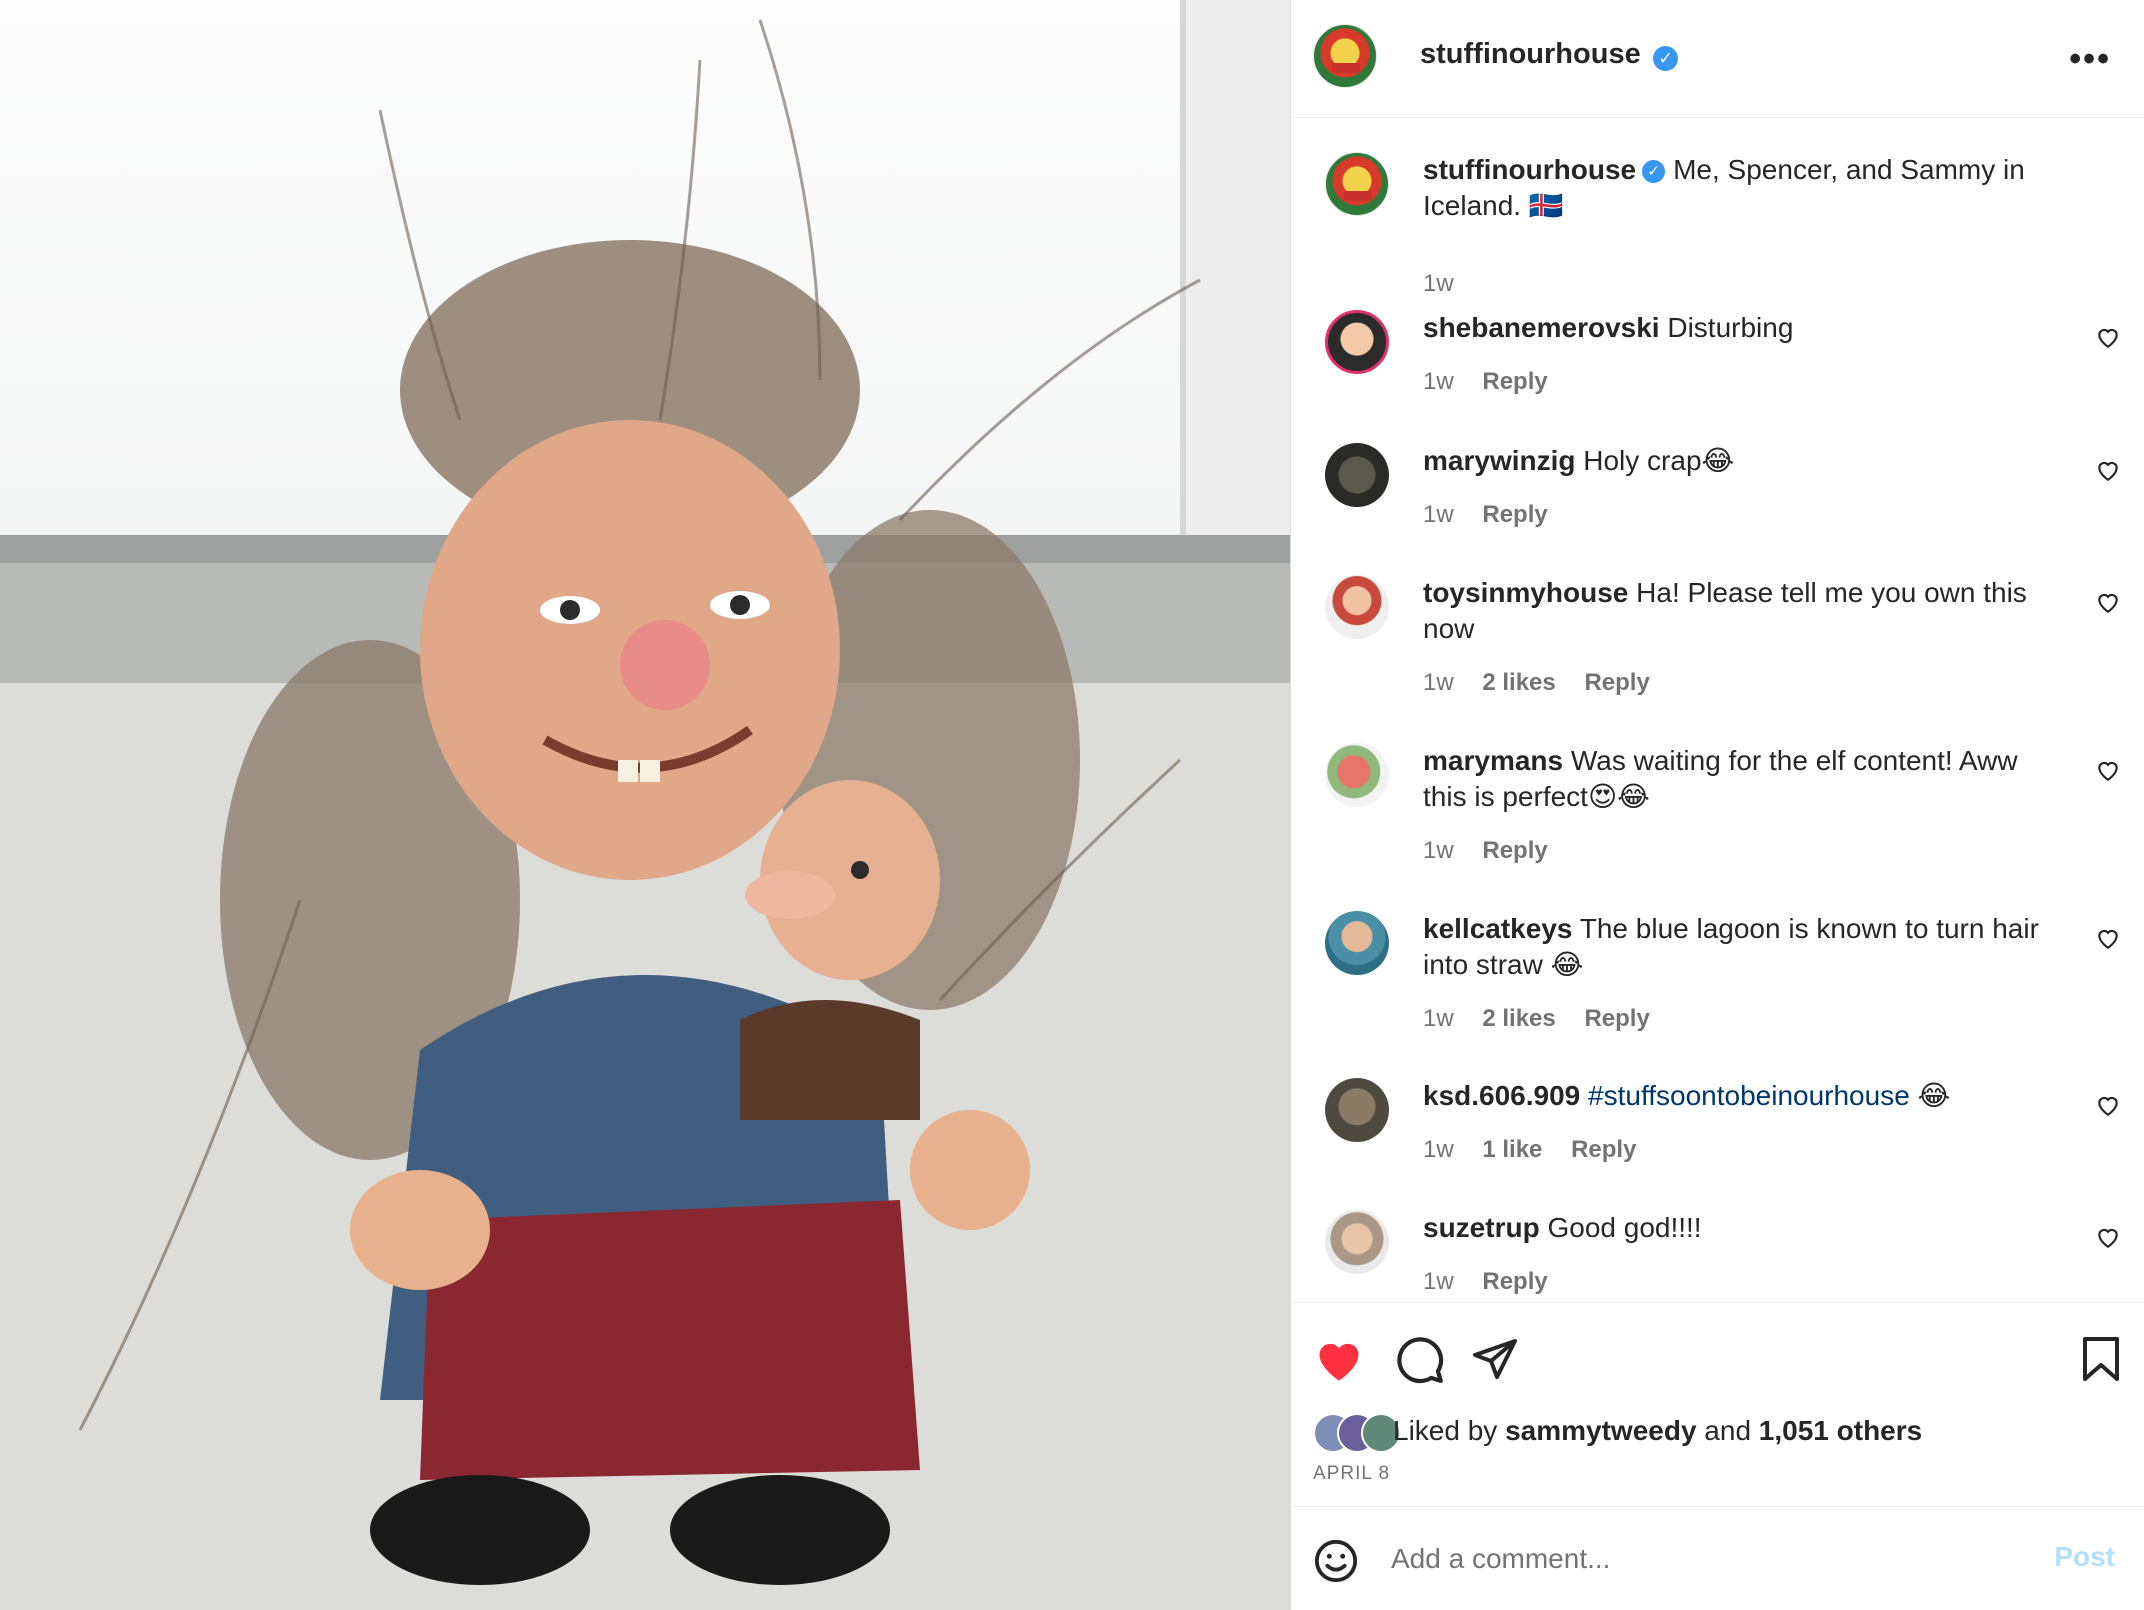 The image size is (2144, 1610). What do you see at coordinates (1529, 169) in the screenshot?
I see `caption-username: stuffinourhouse` at bounding box center [1529, 169].